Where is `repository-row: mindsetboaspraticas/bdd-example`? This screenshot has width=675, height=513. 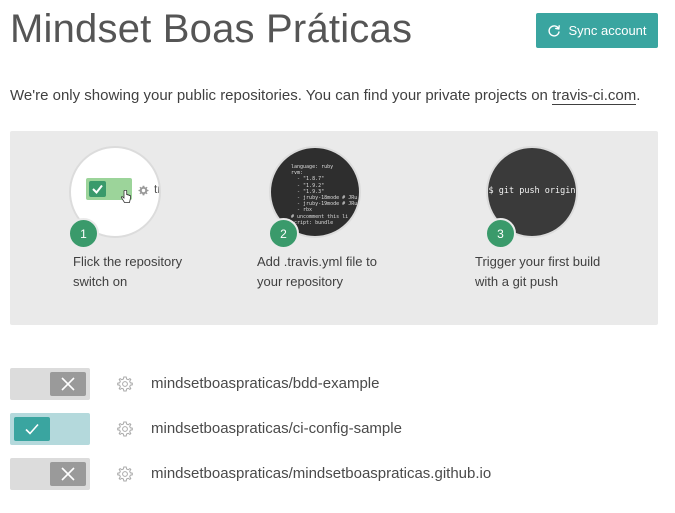
repository-row: mindsetboaspraticas/bdd-example is located at coordinates (320, 384).